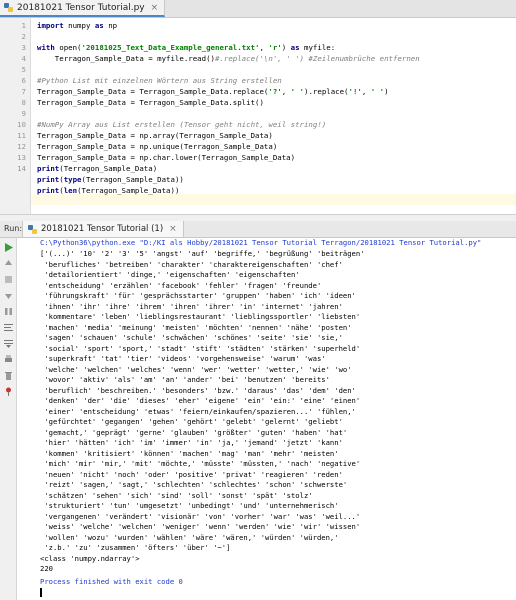 The width and height of the screenshot is (516, 600). Describe the element at coordinates (13, 228) in the screenshot. I see `run-label: Run:` at that location.